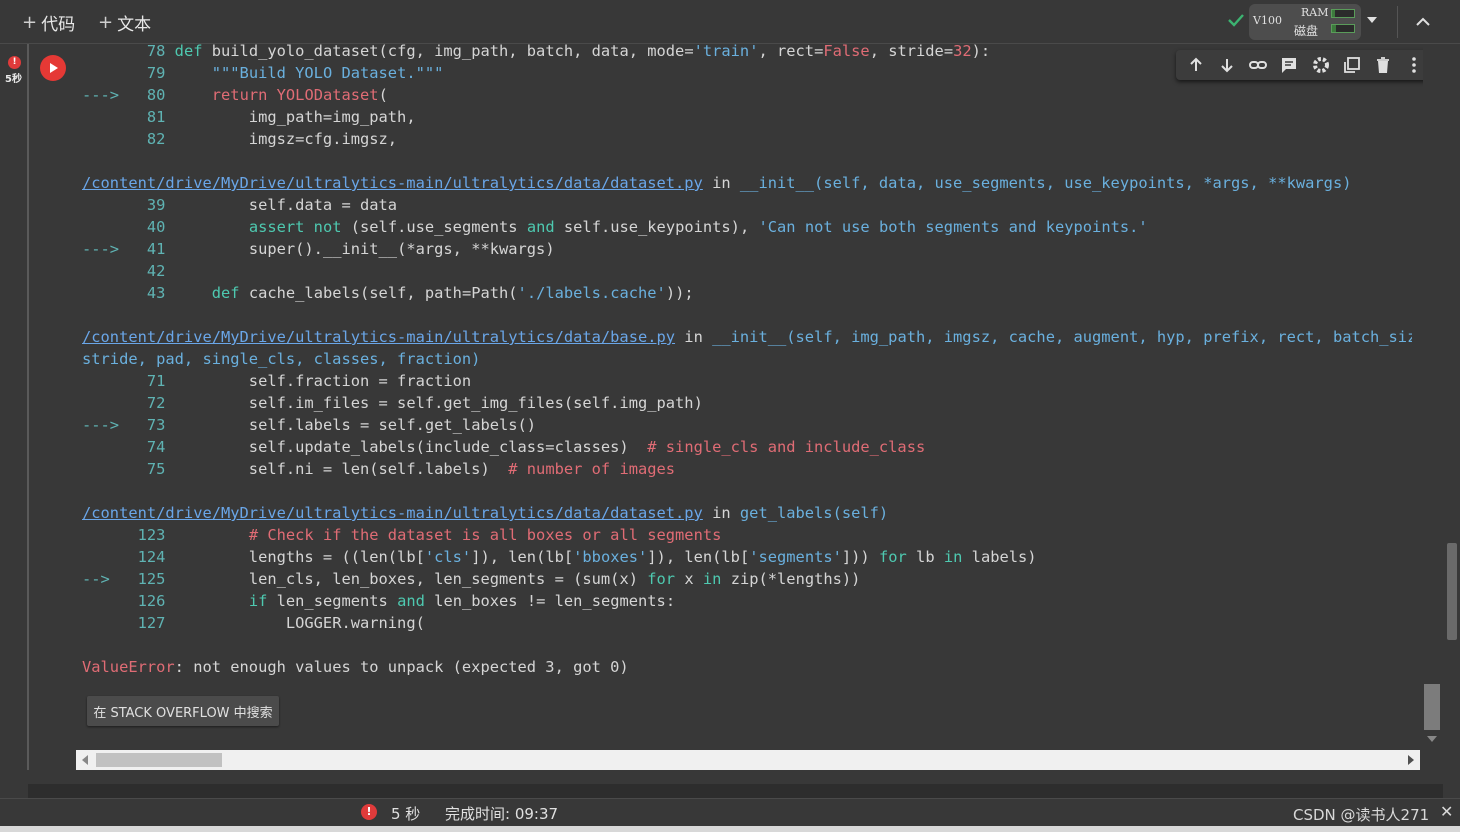  What do you see at coordinates (1315, 12) in the screenshot?
I see `ram-label: RAM` at bounding box center [1315, 12].